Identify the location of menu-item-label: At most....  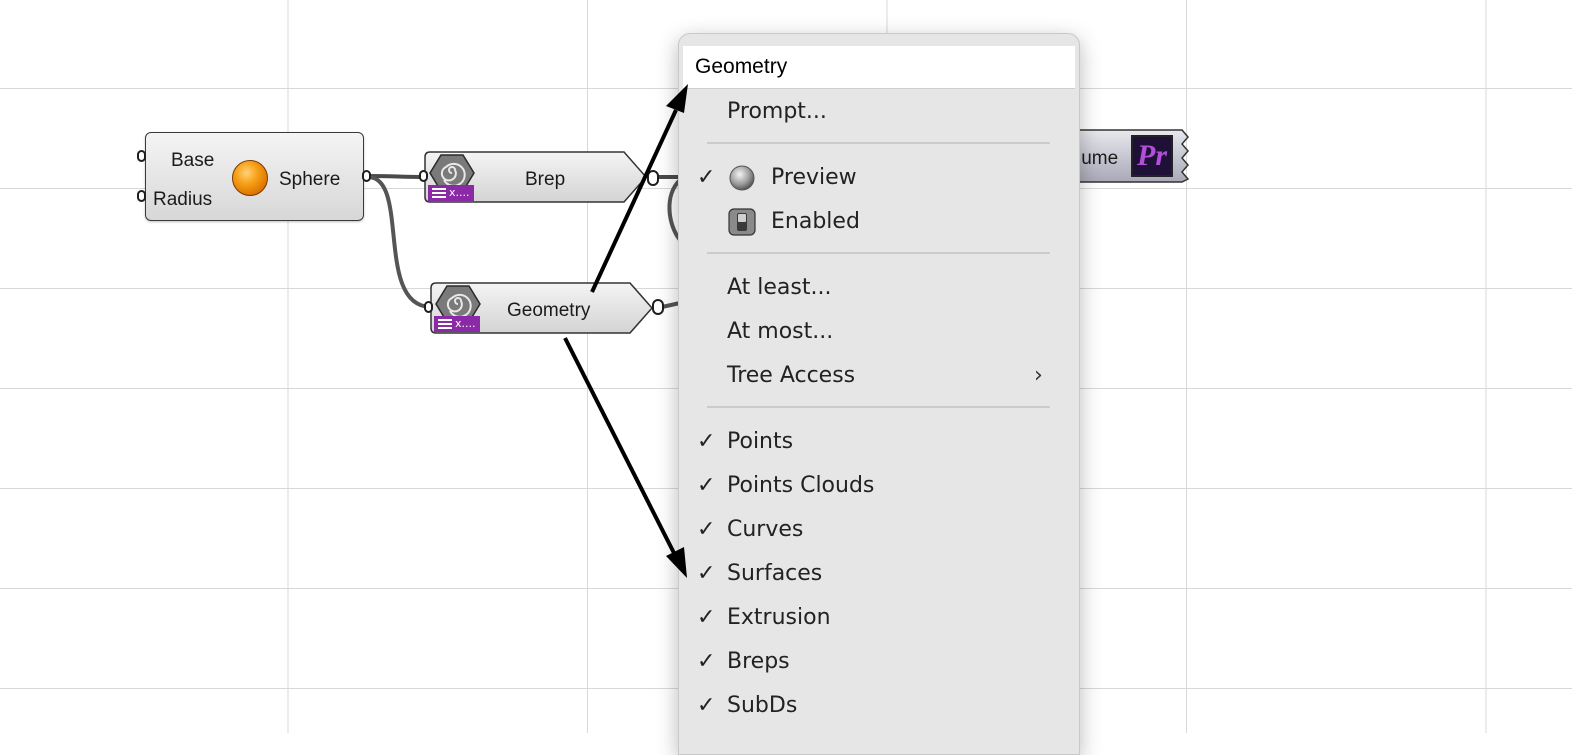
(780, 331).